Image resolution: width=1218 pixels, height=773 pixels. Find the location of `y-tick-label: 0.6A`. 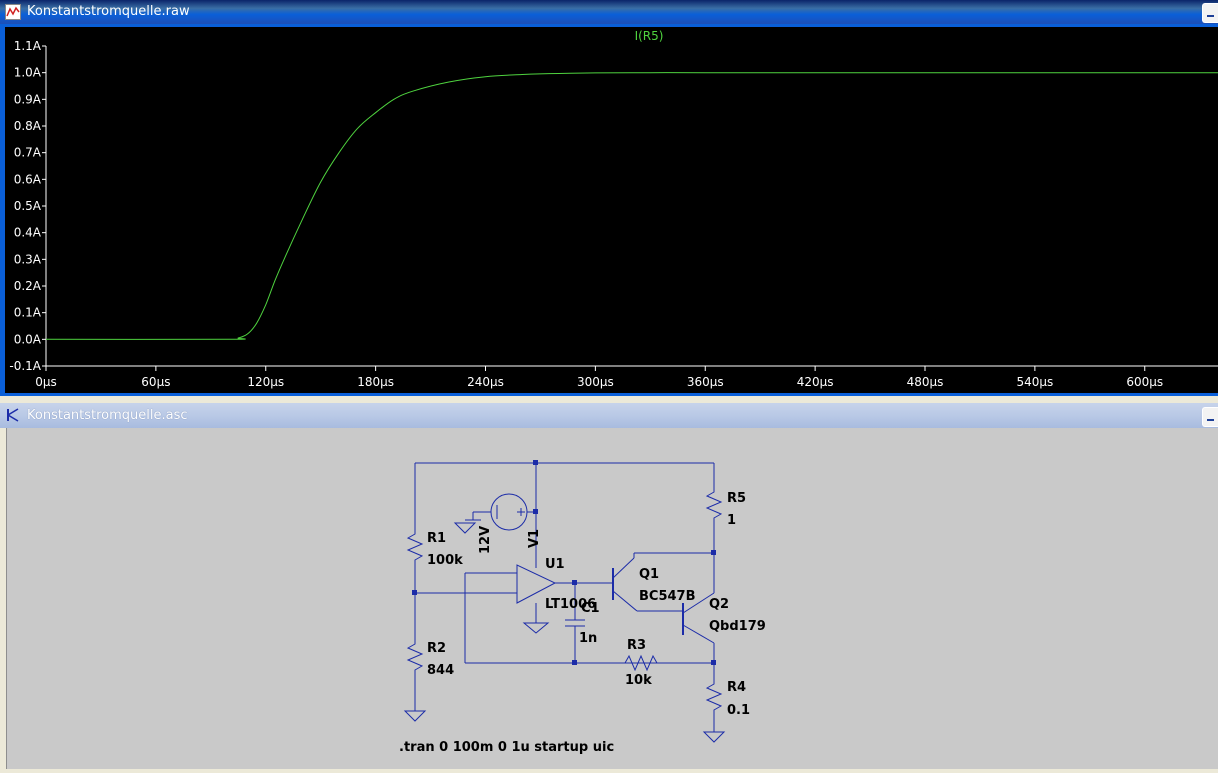

y-tick-label: 0.6A is located at coordinates (28, 179).